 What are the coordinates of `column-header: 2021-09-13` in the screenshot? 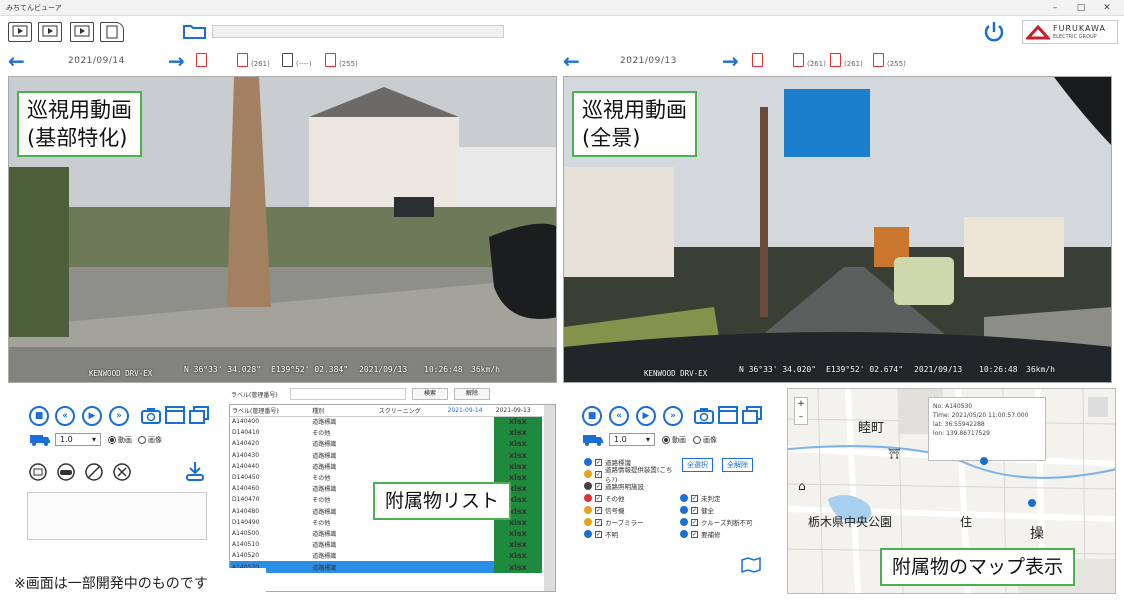 It's located at (517, 411).